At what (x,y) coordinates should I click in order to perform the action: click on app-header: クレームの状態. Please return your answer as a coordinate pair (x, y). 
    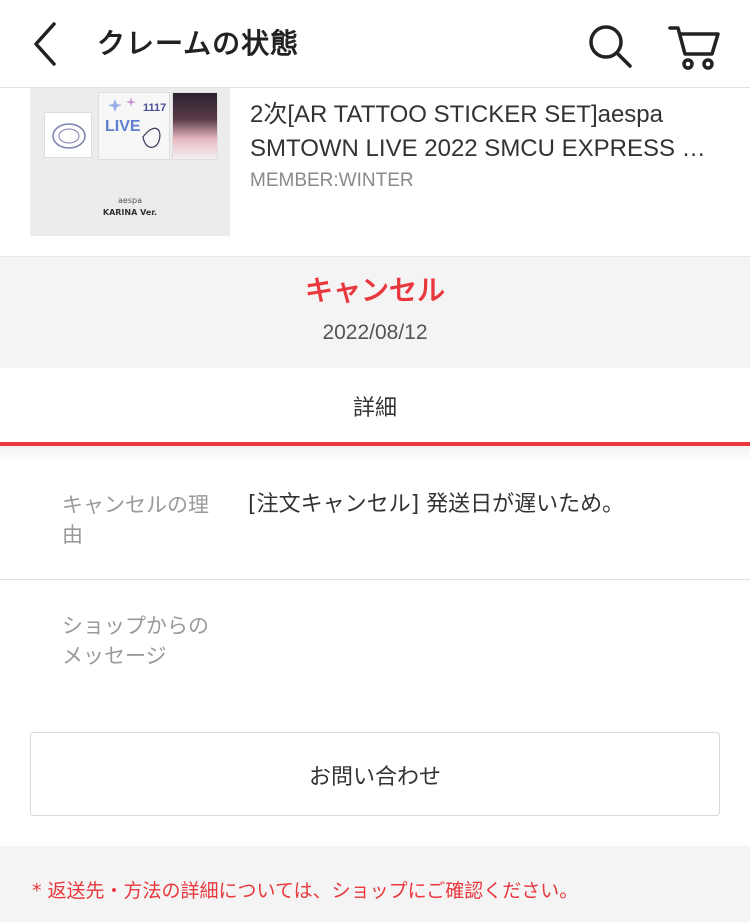
    Looking at the image, I should click on (375, 44).